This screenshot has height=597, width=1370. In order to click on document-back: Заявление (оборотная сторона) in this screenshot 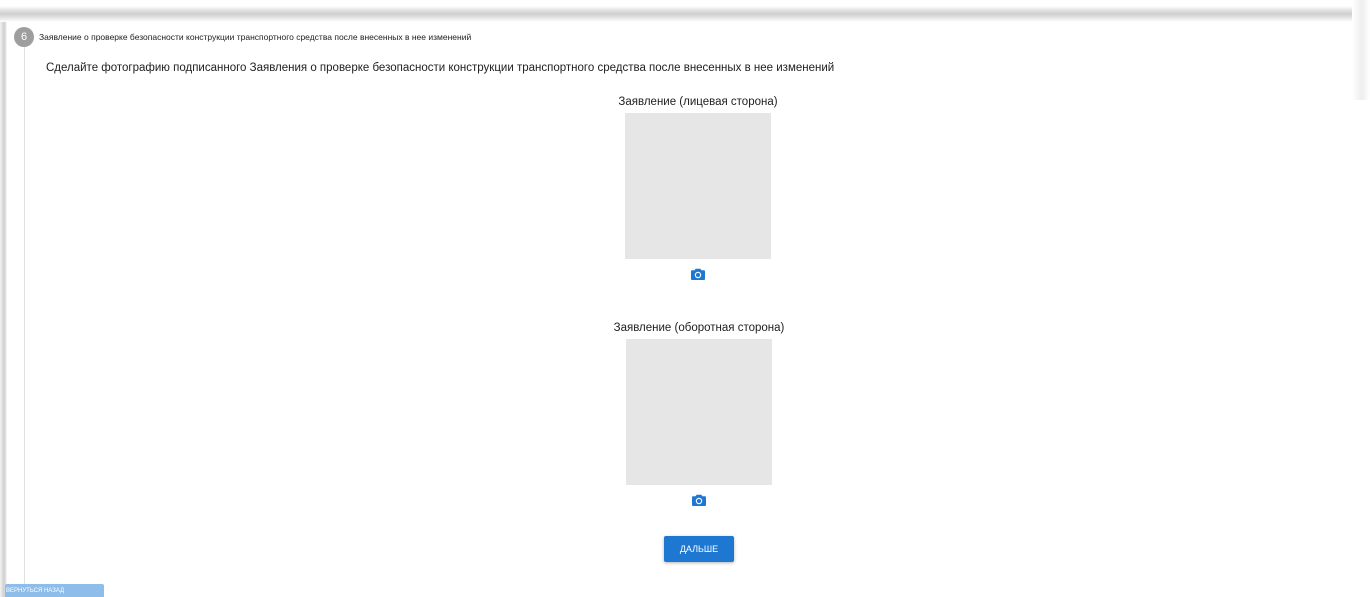, I will do `click(699, 414)`.